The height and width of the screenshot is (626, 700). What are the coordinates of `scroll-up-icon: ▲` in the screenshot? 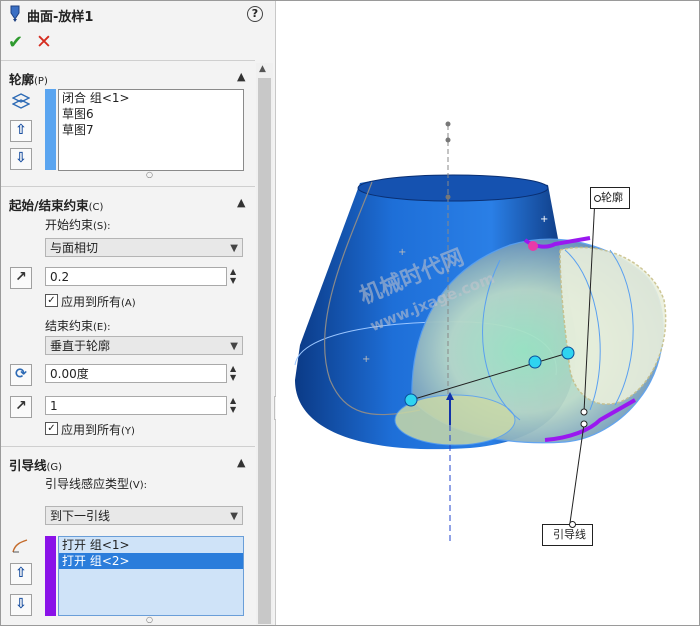 It's located at (262, 69).